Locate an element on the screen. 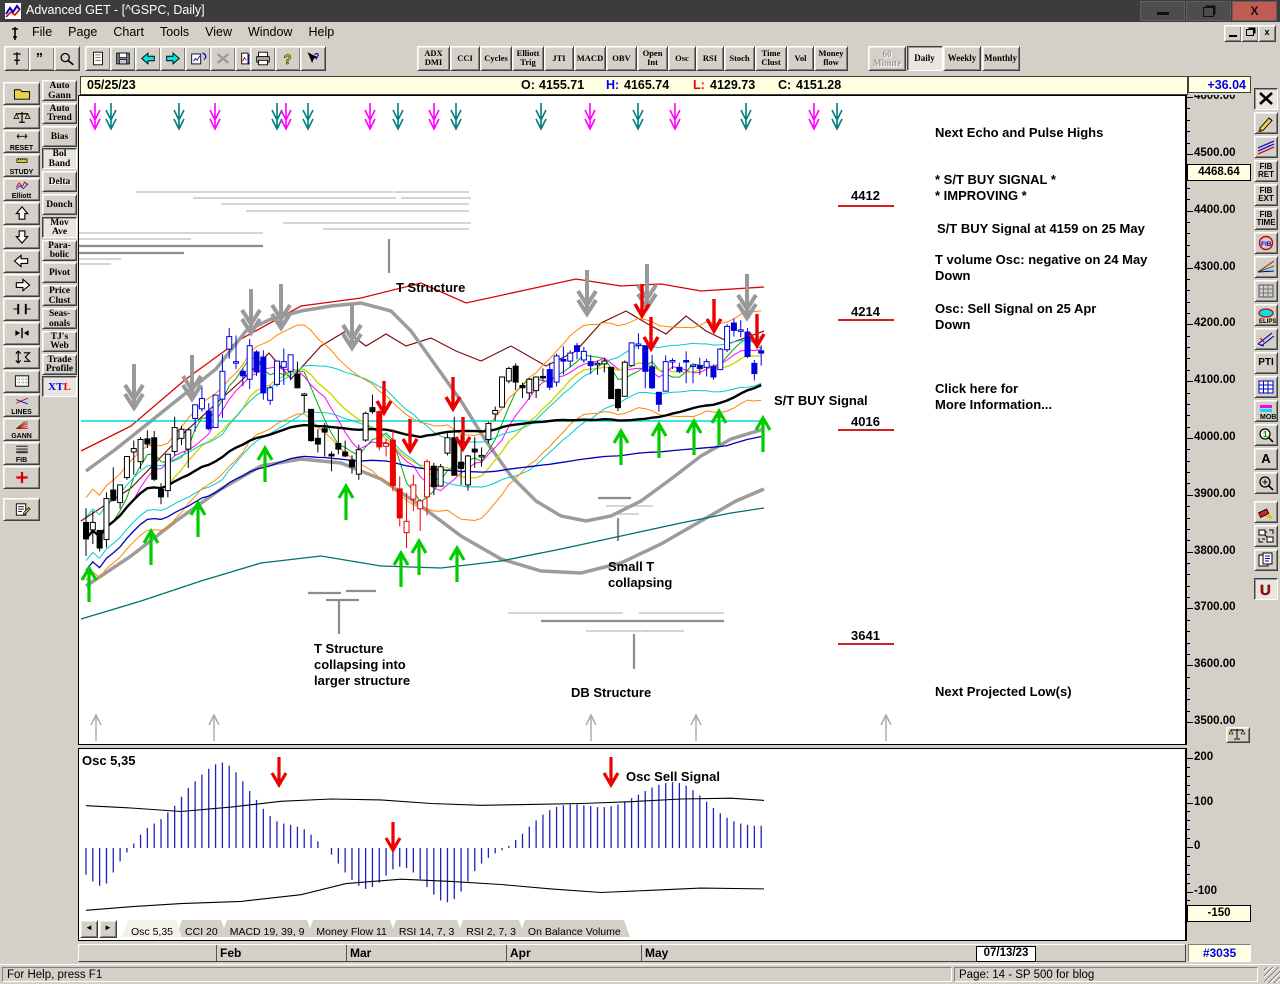 Image resolution: width=1280 pixels, height=984 pixels. rtool-zoom-button is located at coordinates (1266, 483).